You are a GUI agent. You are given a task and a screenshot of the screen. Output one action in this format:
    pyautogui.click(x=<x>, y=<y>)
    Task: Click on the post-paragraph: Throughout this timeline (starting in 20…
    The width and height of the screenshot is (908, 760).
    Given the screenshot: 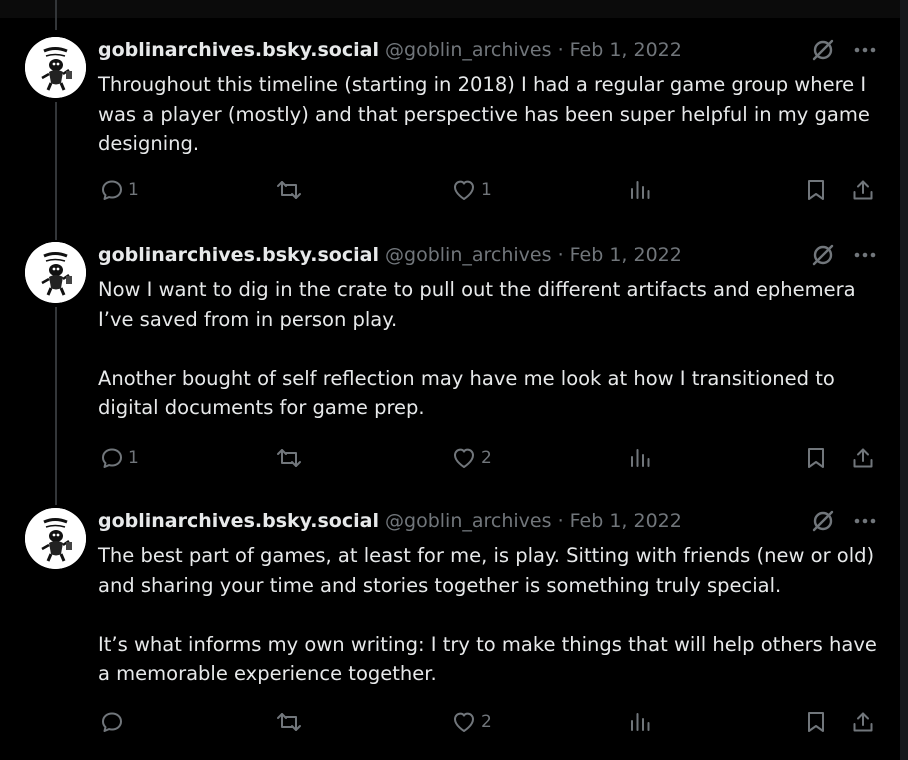 What is the action you would take?
    pyautogui.click(x=484, y=114)
    